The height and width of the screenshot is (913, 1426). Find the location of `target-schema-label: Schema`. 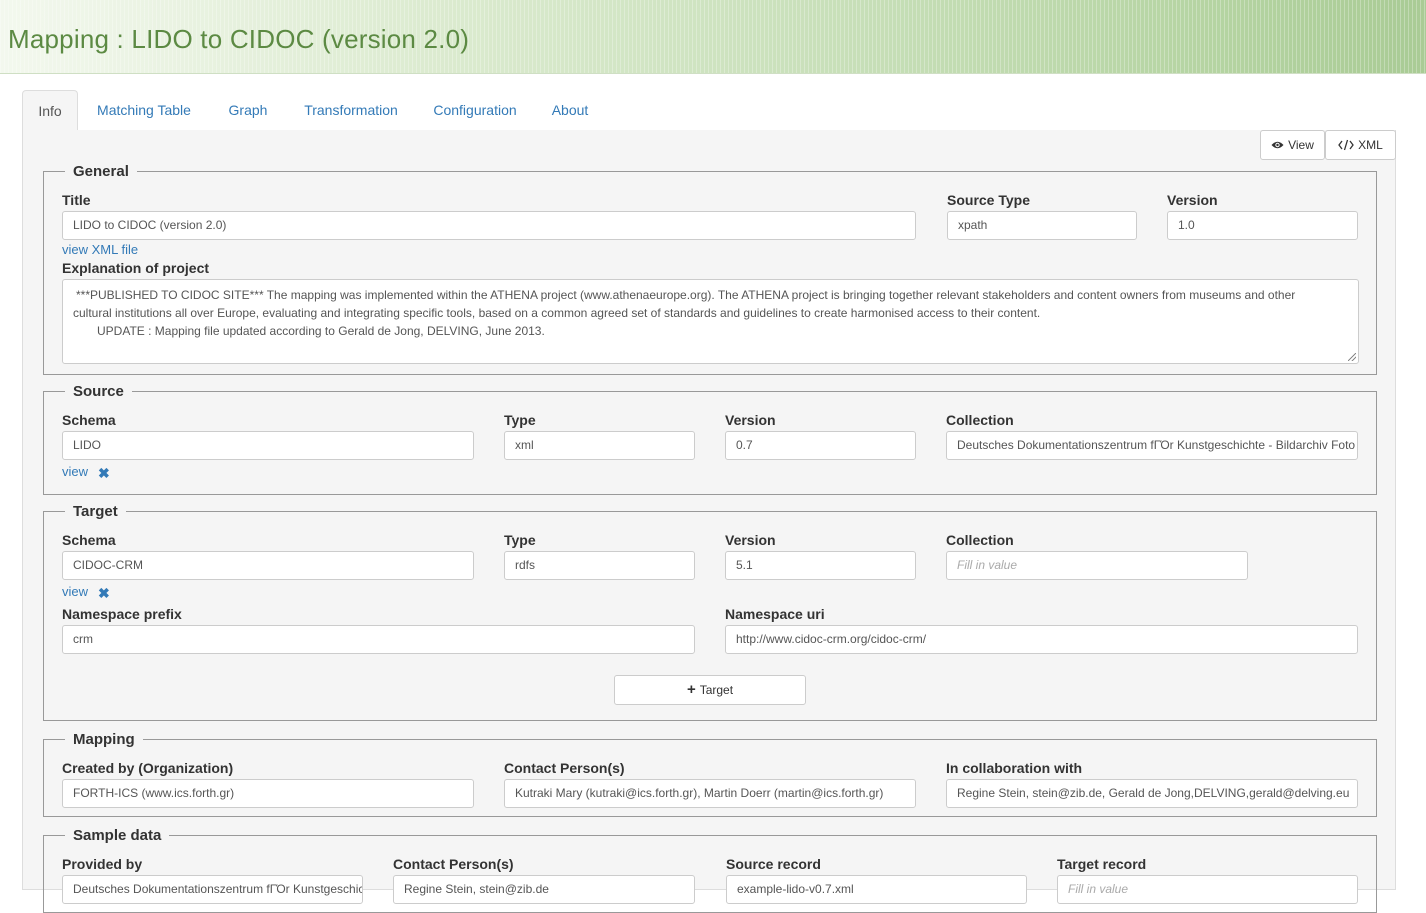

target-schema-label: Schema is located at coordinates (89, 540).